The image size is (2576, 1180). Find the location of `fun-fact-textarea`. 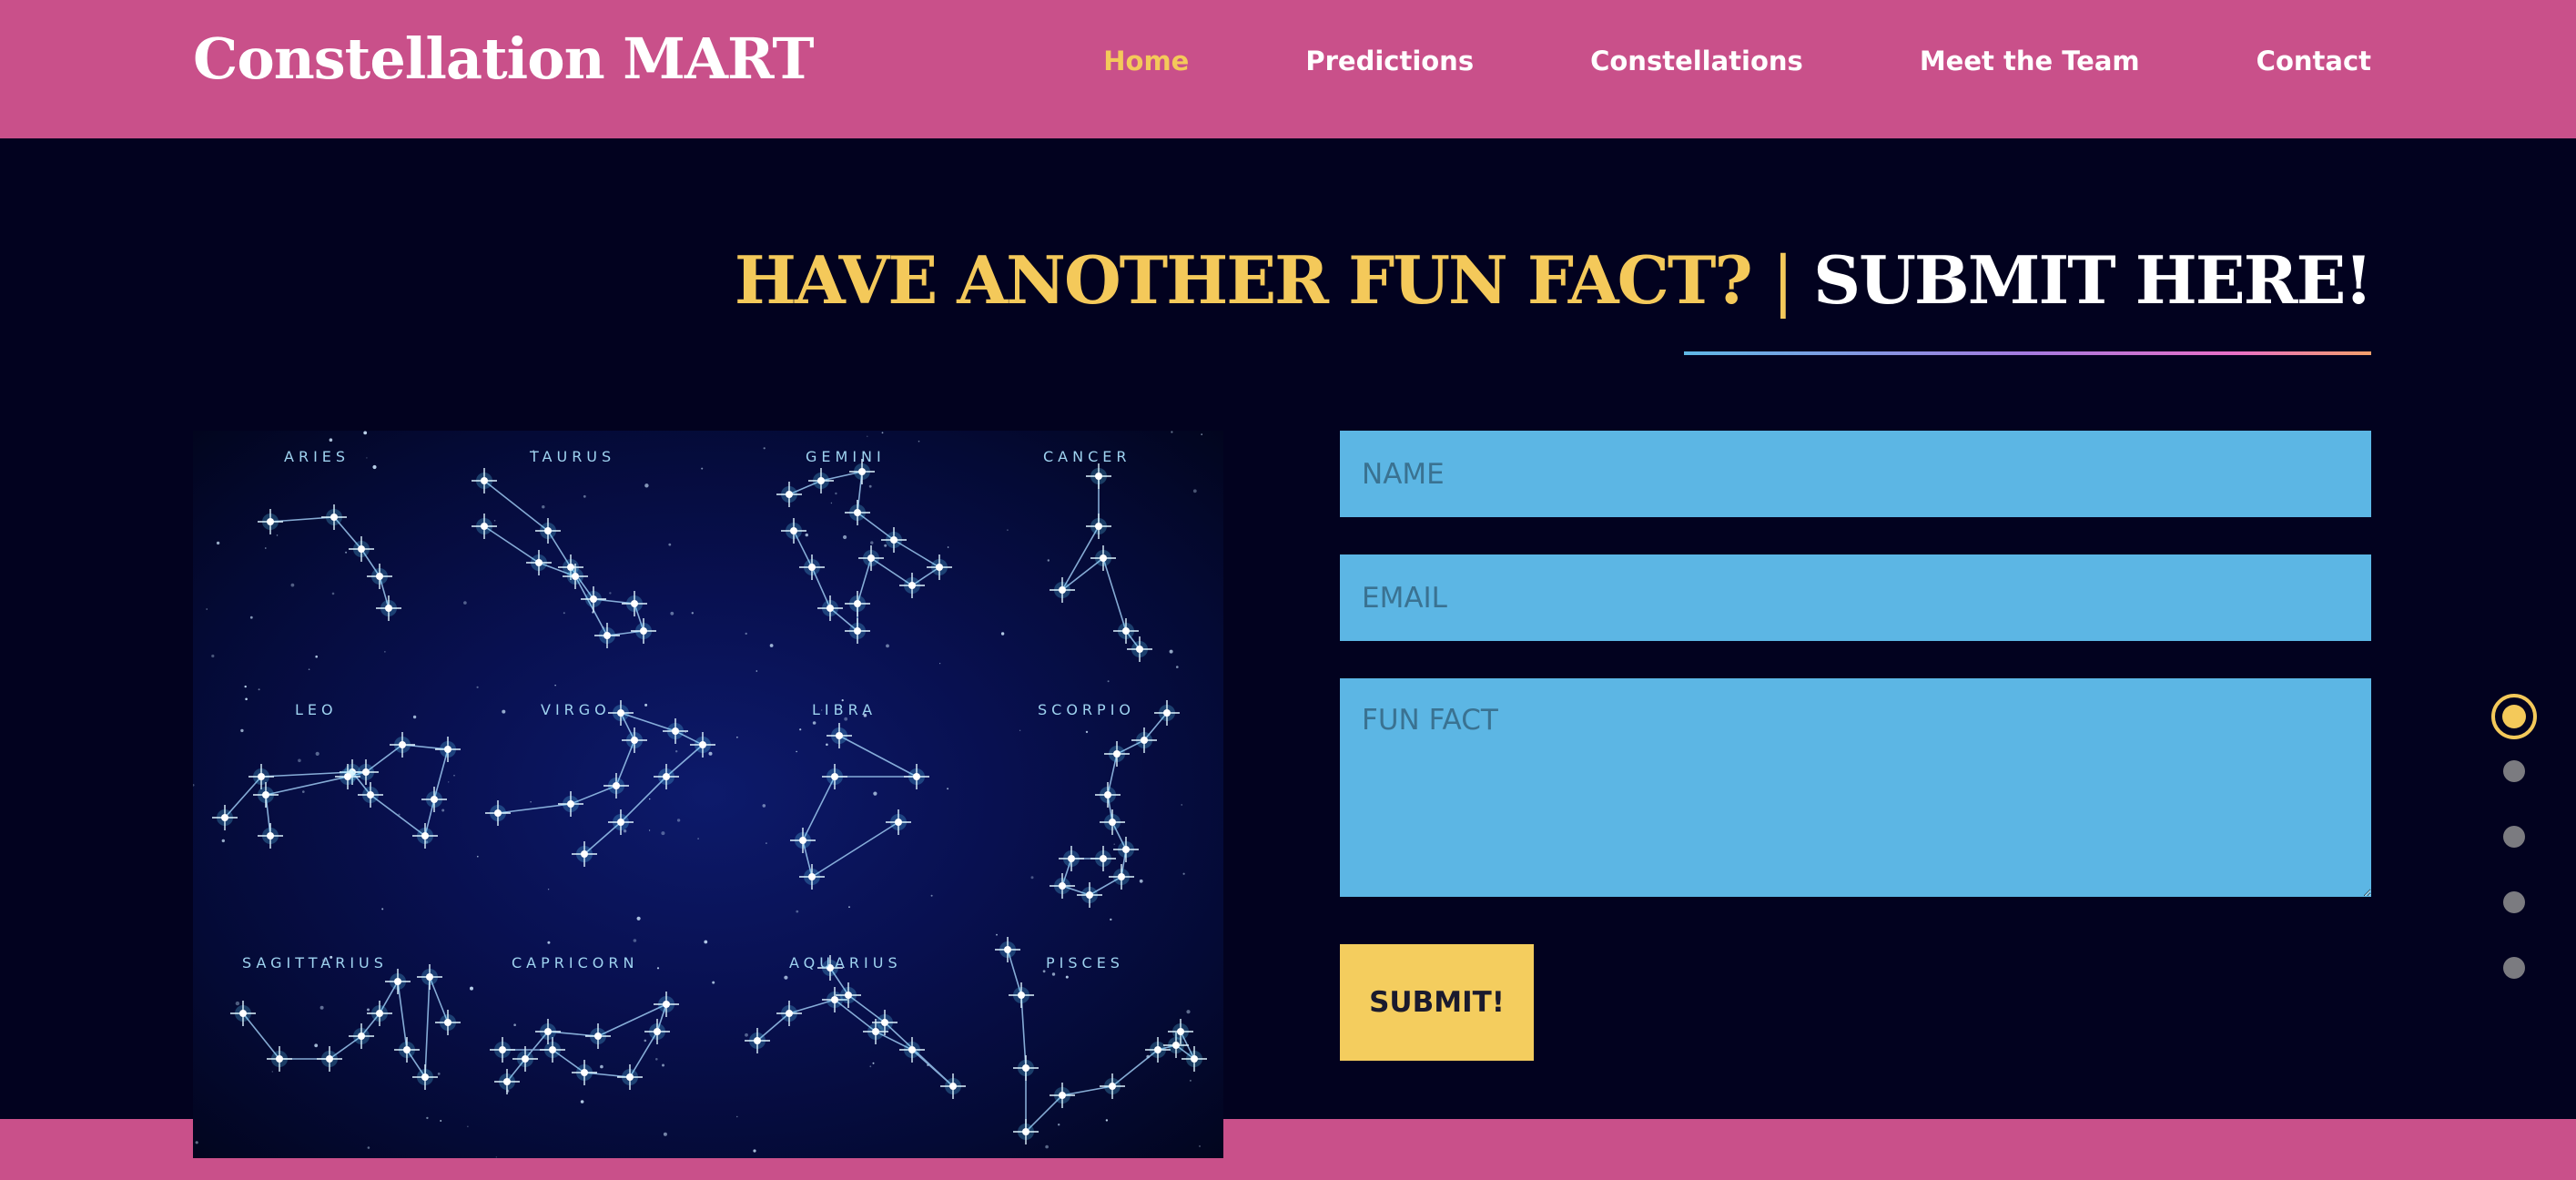

fun-fact-textarea is located at coordinates (1855, 788).